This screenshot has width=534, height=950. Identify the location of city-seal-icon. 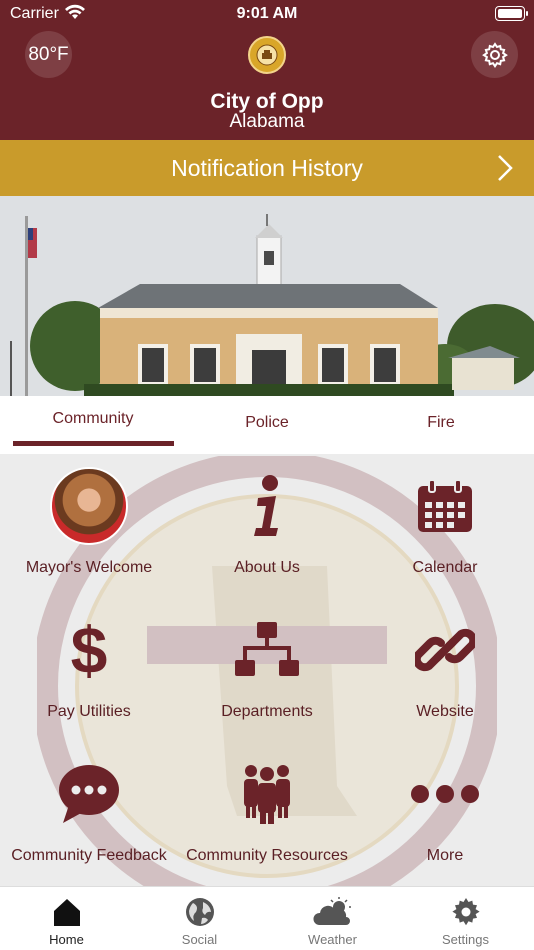
(267, 55).